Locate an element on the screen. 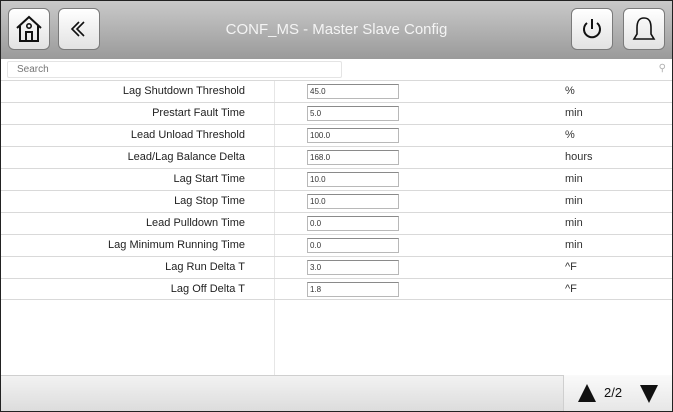 Image resolution: width=673 pixels, height=412 pixels. table-row: Lag Stop Time 10.0 min is located at coordinates (336, 201).